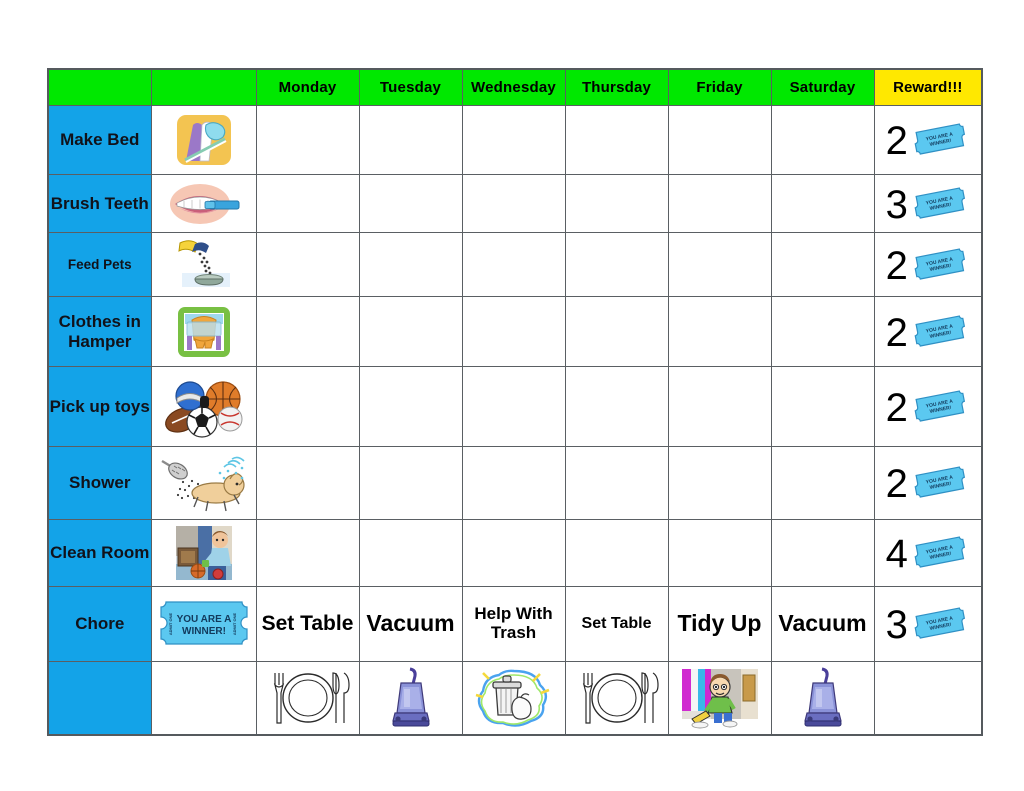 Image resolution: width=1024 pixels, height=791 pixels. Describe the element at coordinates (99, 553) in the screenshot. I see `chore-label-clean-room: Clean Room` at that location.